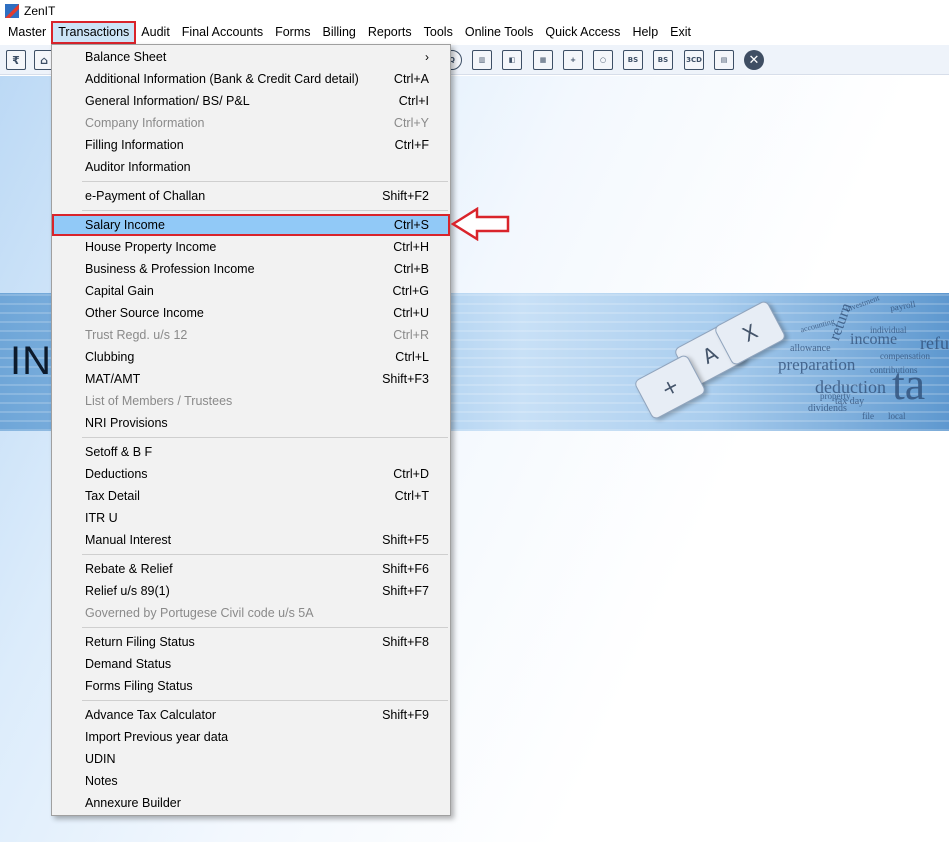 The width and height of the screenshot is (949, 842). What do you see at coordinates (251, 759) in the screenshot?
I see `menu-item-udin: UDIN` at bounding box center [251, 759].